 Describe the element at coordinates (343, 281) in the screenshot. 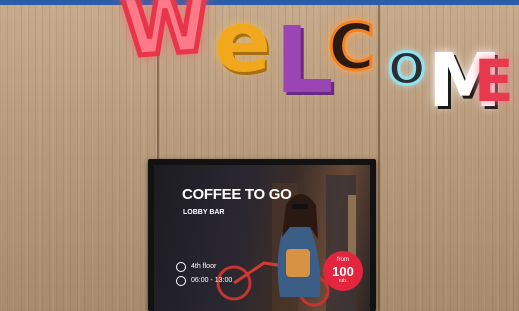

I see `price-unit: rub.` at that location.